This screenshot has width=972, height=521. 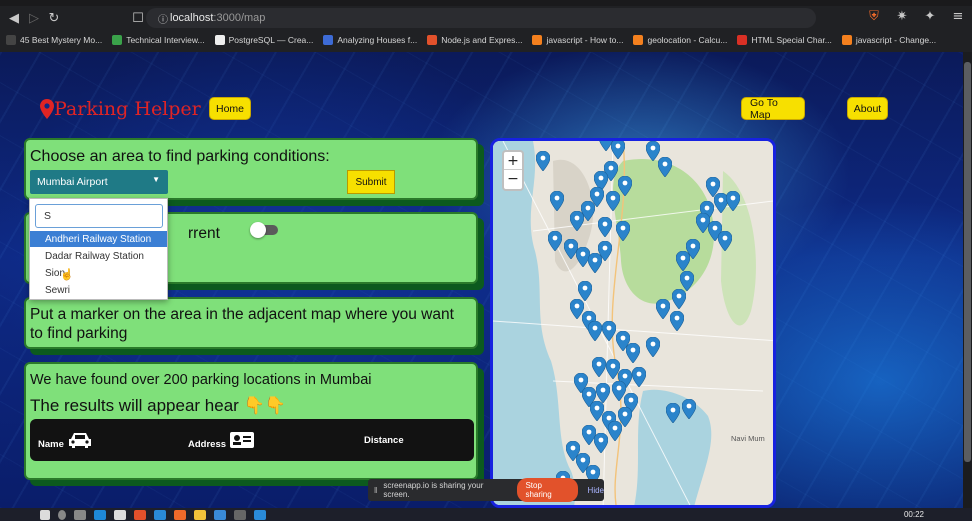 What do you see at coordinates (47, 109) in the screenshot?
I see `map-pin-icon` at bounding box center [47, 109].